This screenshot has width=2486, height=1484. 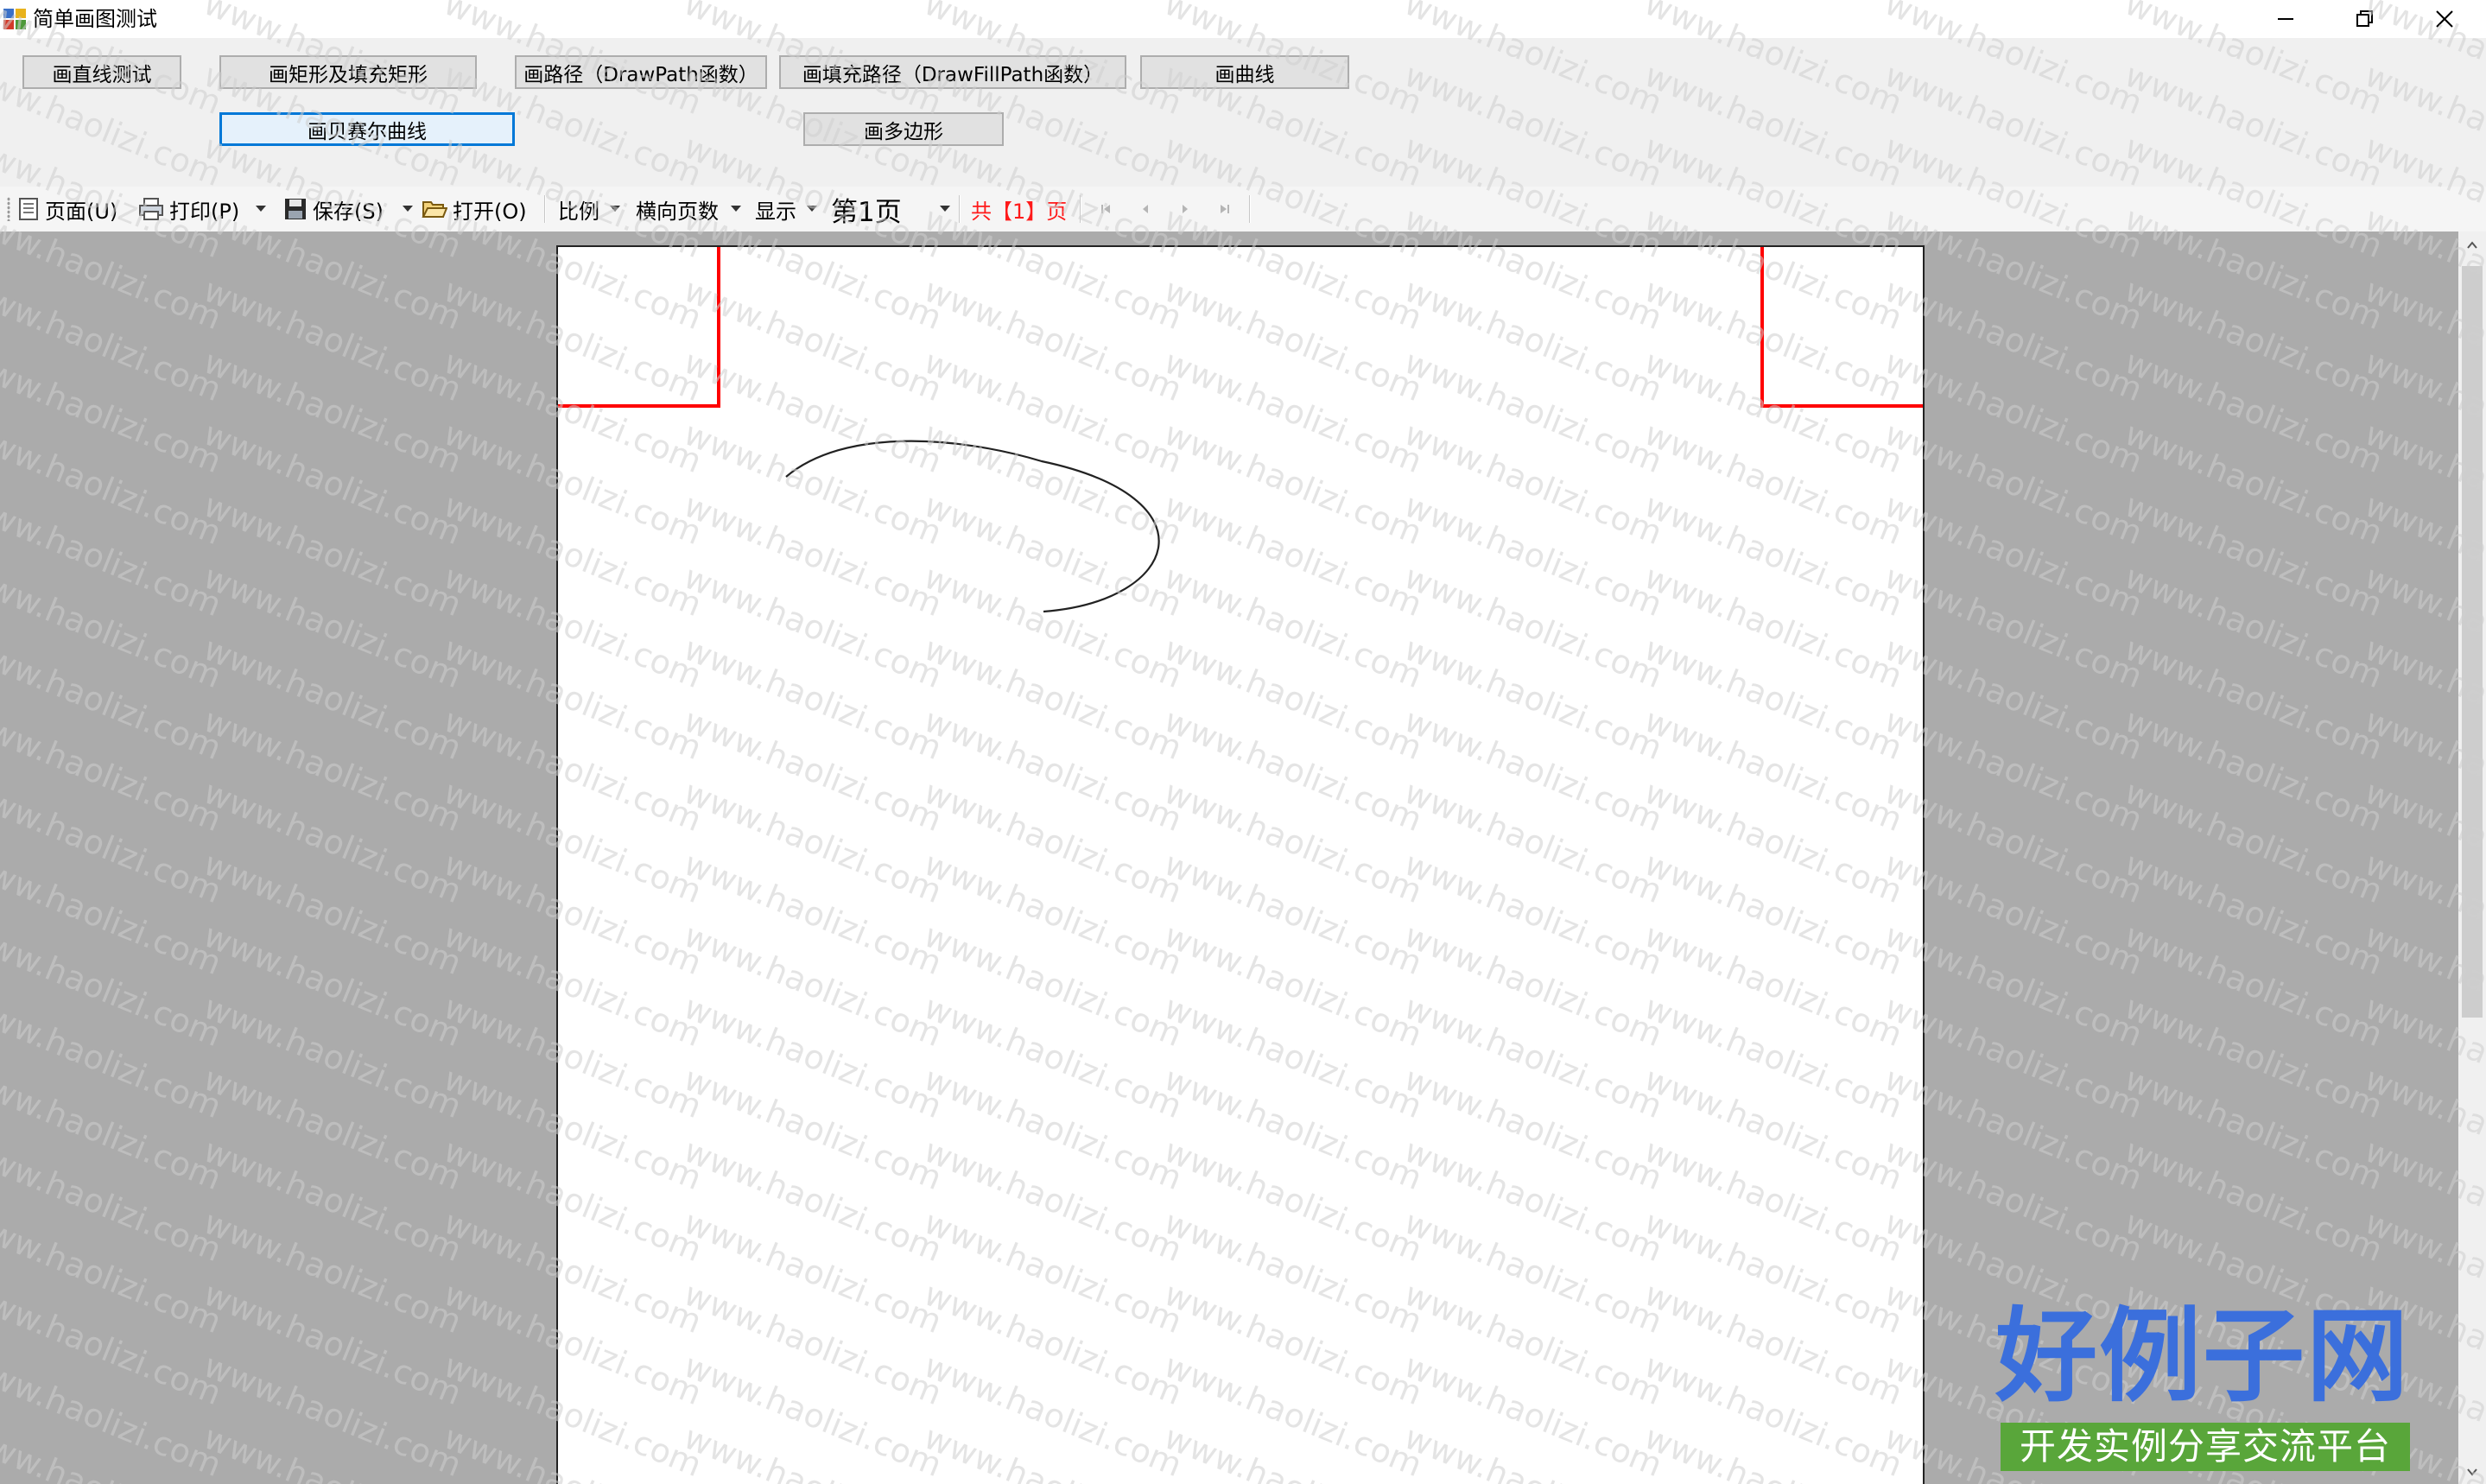 What do you see at coordinates (578, 211) in the screenshot?
I see `zoom-label: 比例` at bounding box center [578, 211].